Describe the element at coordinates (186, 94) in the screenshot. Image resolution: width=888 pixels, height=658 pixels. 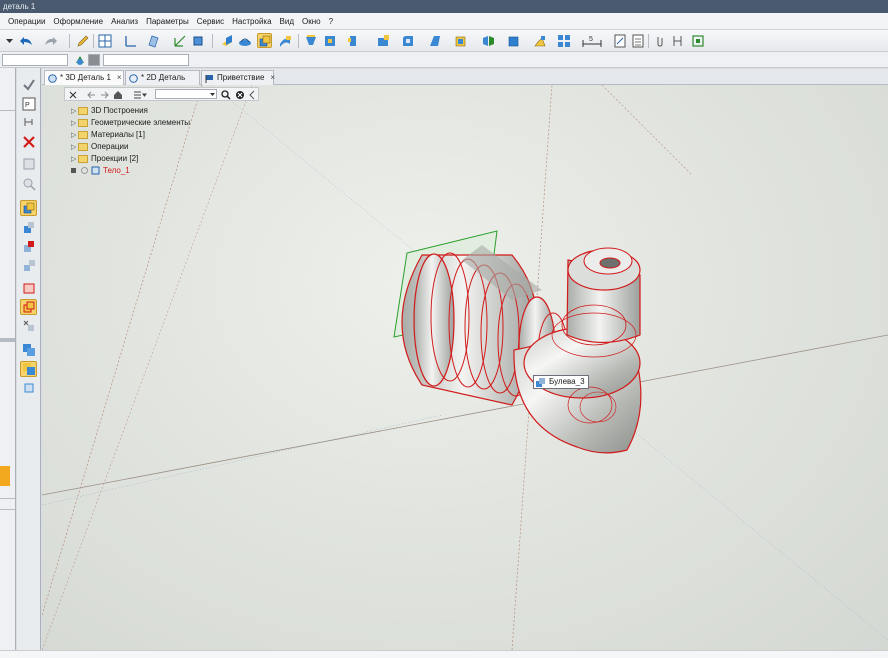
I see `tree-filter-combo` at that location.